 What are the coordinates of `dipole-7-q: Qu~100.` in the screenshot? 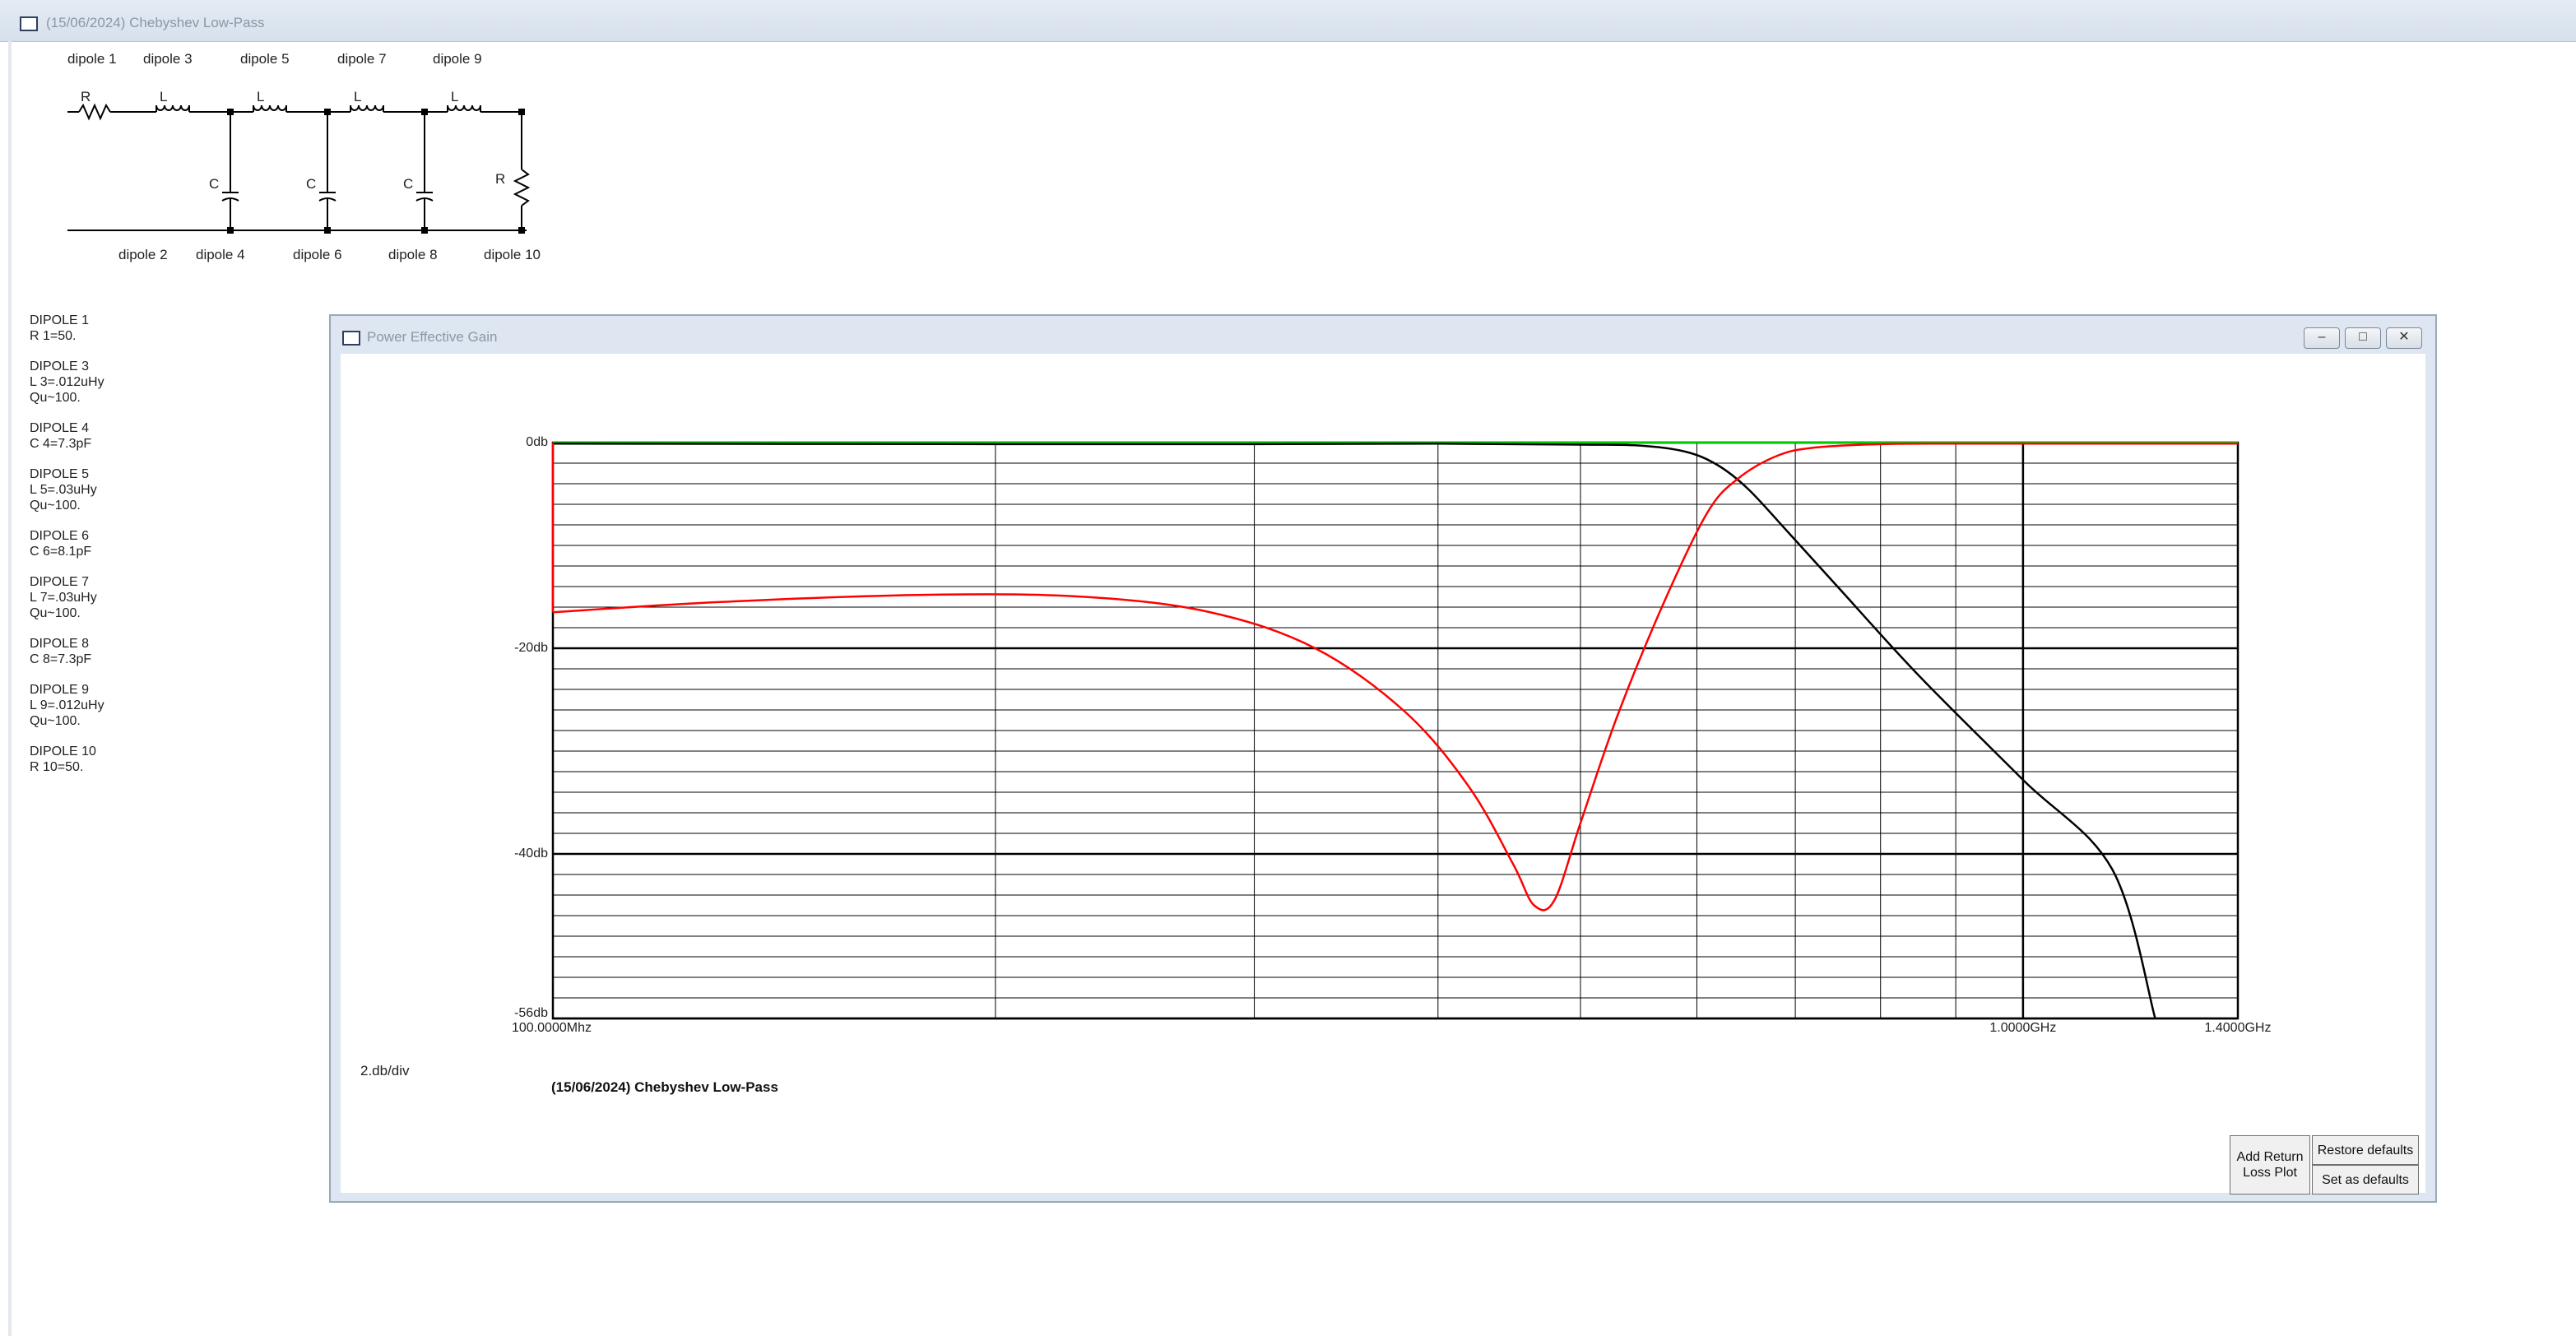 It's located at (56, 613).